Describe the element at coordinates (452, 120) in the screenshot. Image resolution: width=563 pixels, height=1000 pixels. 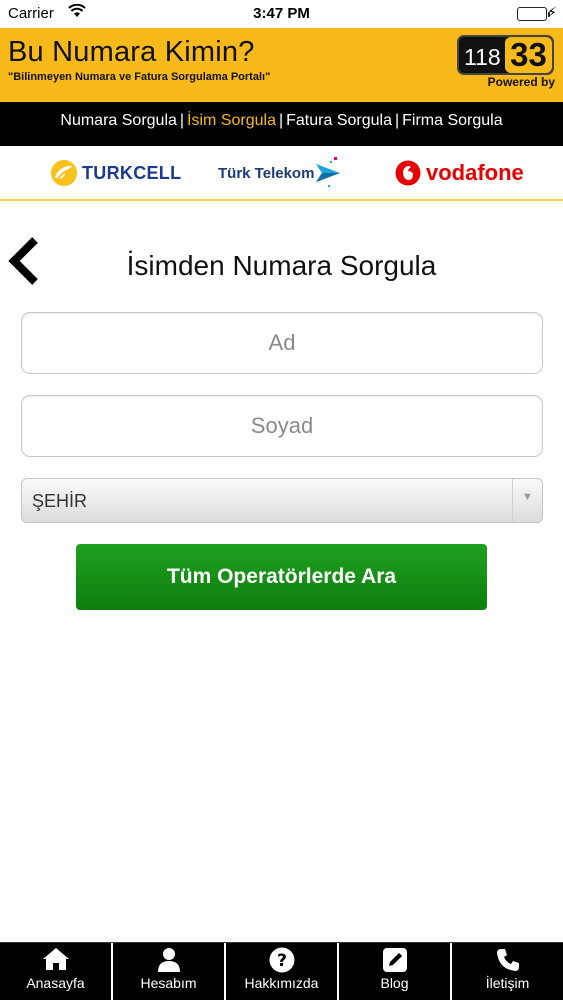
I see `nav-item-firma-sorgula: Firma Sorgula` at that location.